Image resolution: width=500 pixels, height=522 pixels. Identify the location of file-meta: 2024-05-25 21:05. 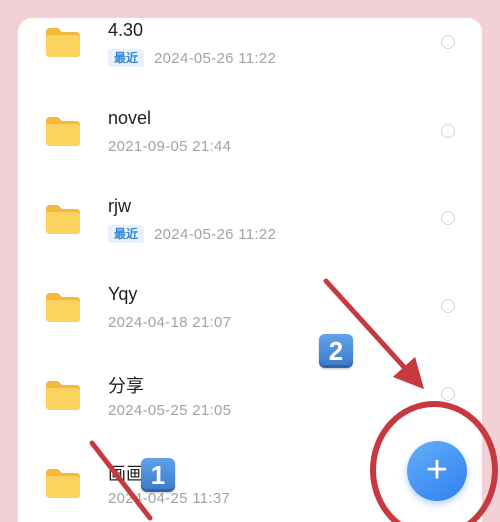
(169, 410).